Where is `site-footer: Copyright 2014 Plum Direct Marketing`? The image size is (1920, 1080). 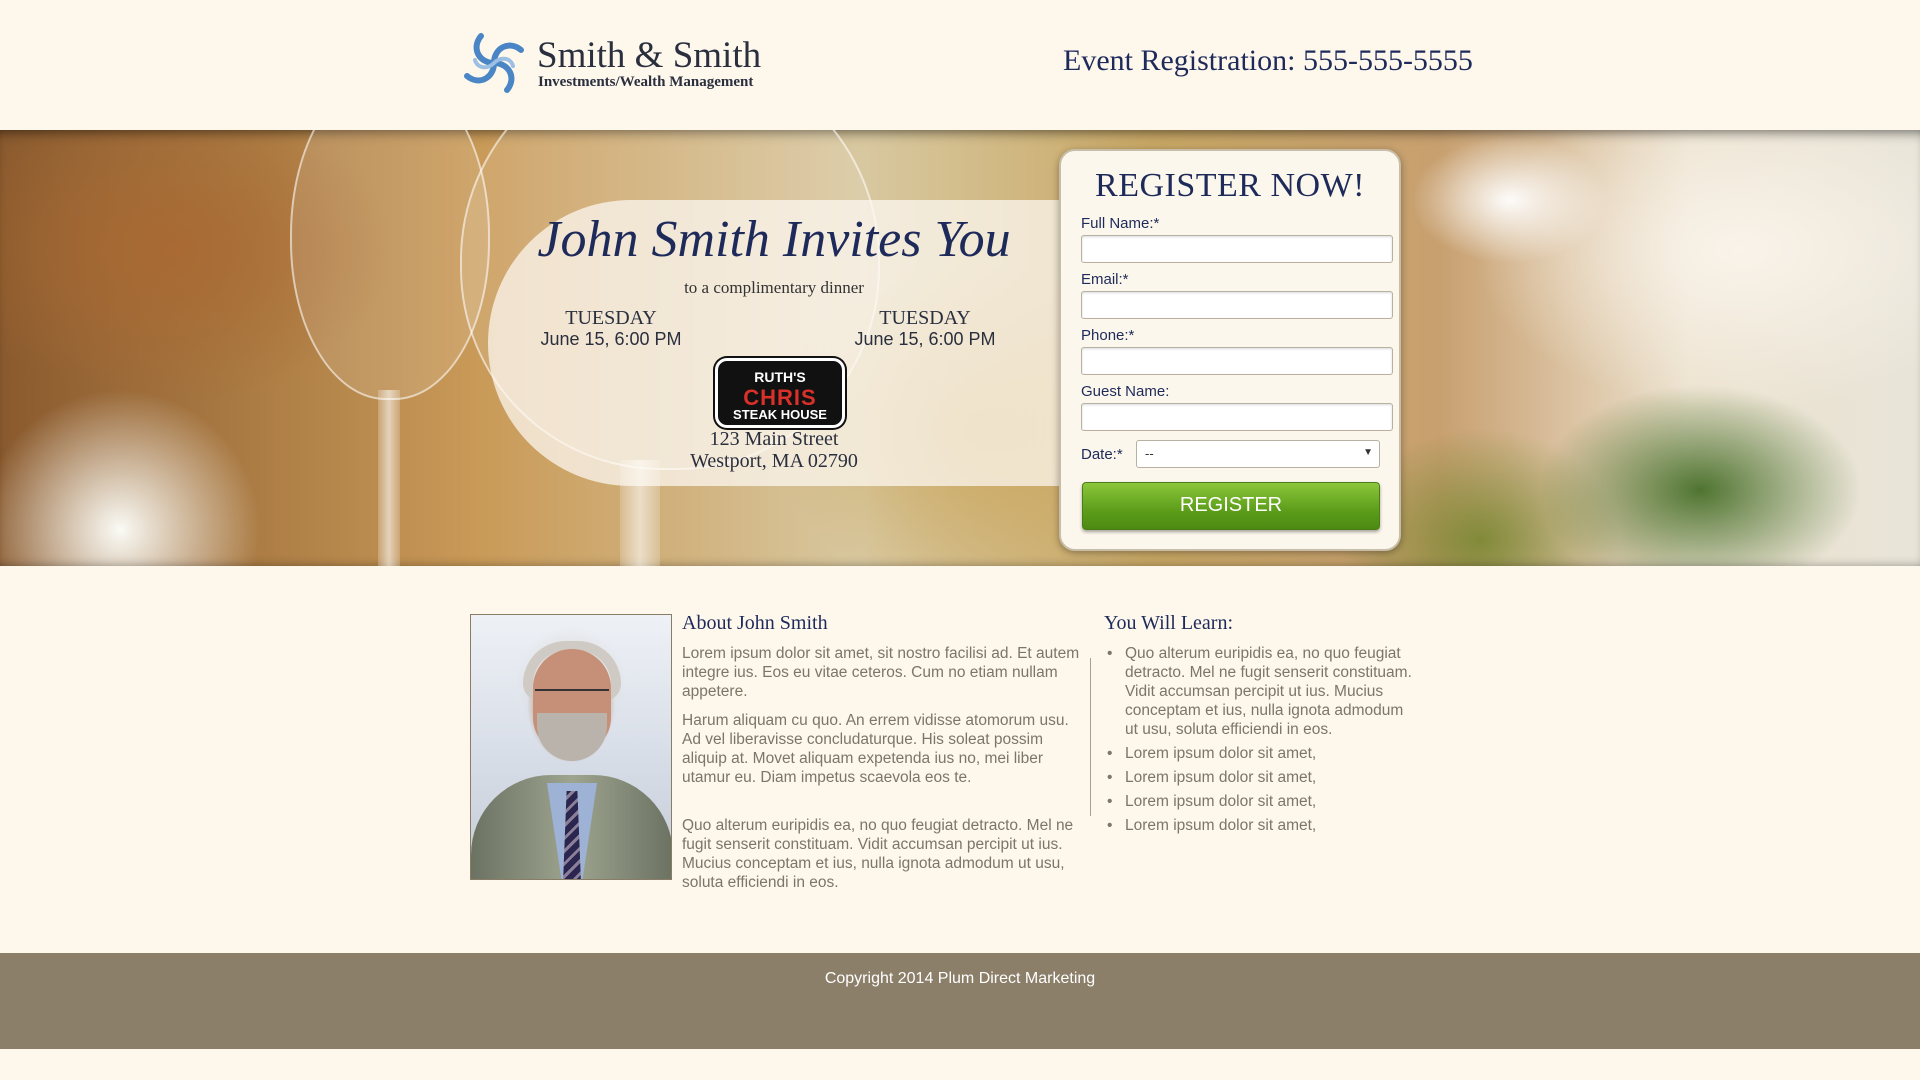
site-footer: Copyright 2014 Plum Direct Marketing is located at coordinates (960, 1001).